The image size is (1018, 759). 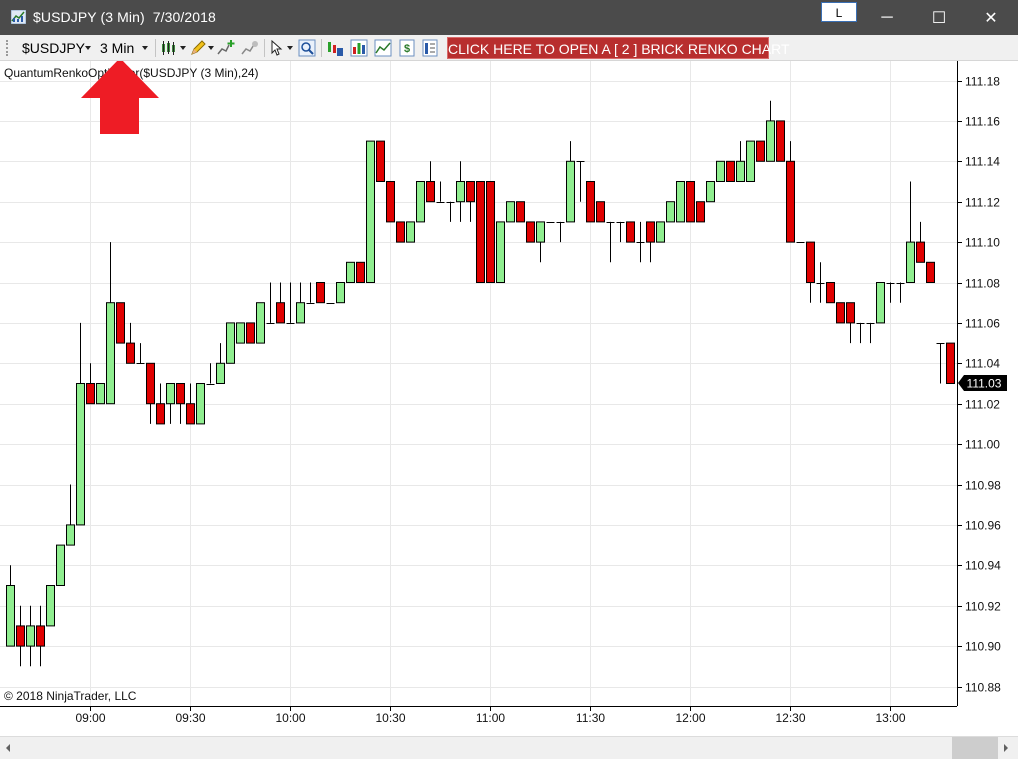 What do you see at coordinates (939, 17) in the screenshot?
I see `maximize-button: ☐` at bounding box center [939, 17].